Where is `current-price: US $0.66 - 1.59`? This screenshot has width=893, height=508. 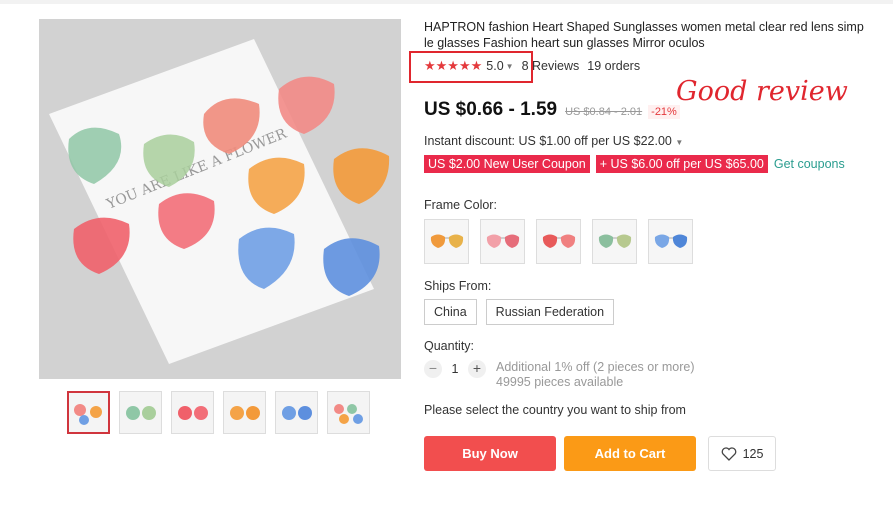 current-price: US $0.66 - 1.59 is located at coordinates (491, 109).